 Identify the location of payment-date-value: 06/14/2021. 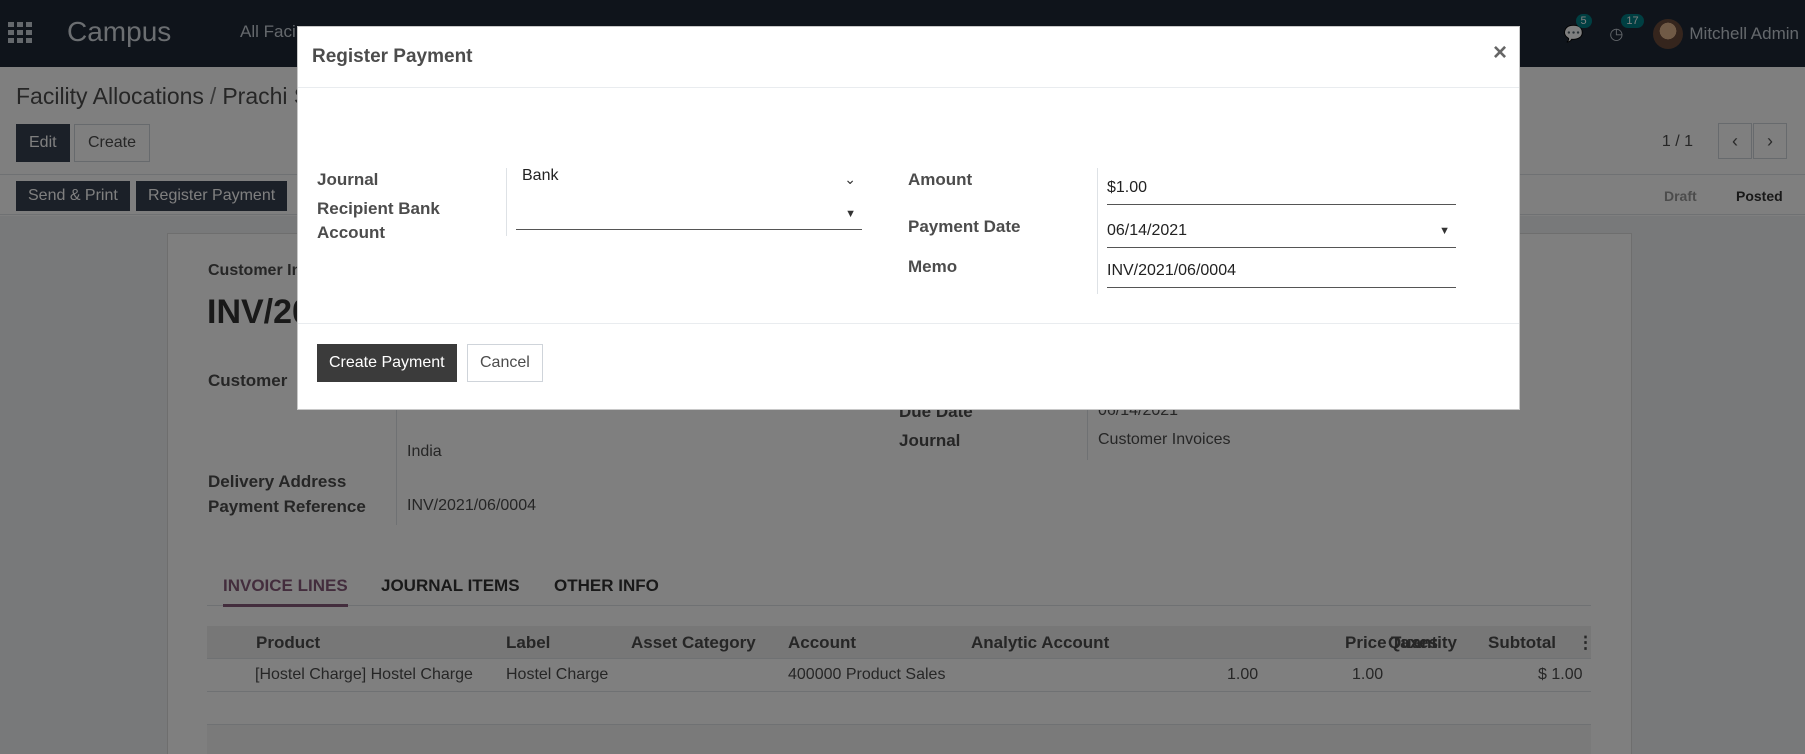
(1147, 230).